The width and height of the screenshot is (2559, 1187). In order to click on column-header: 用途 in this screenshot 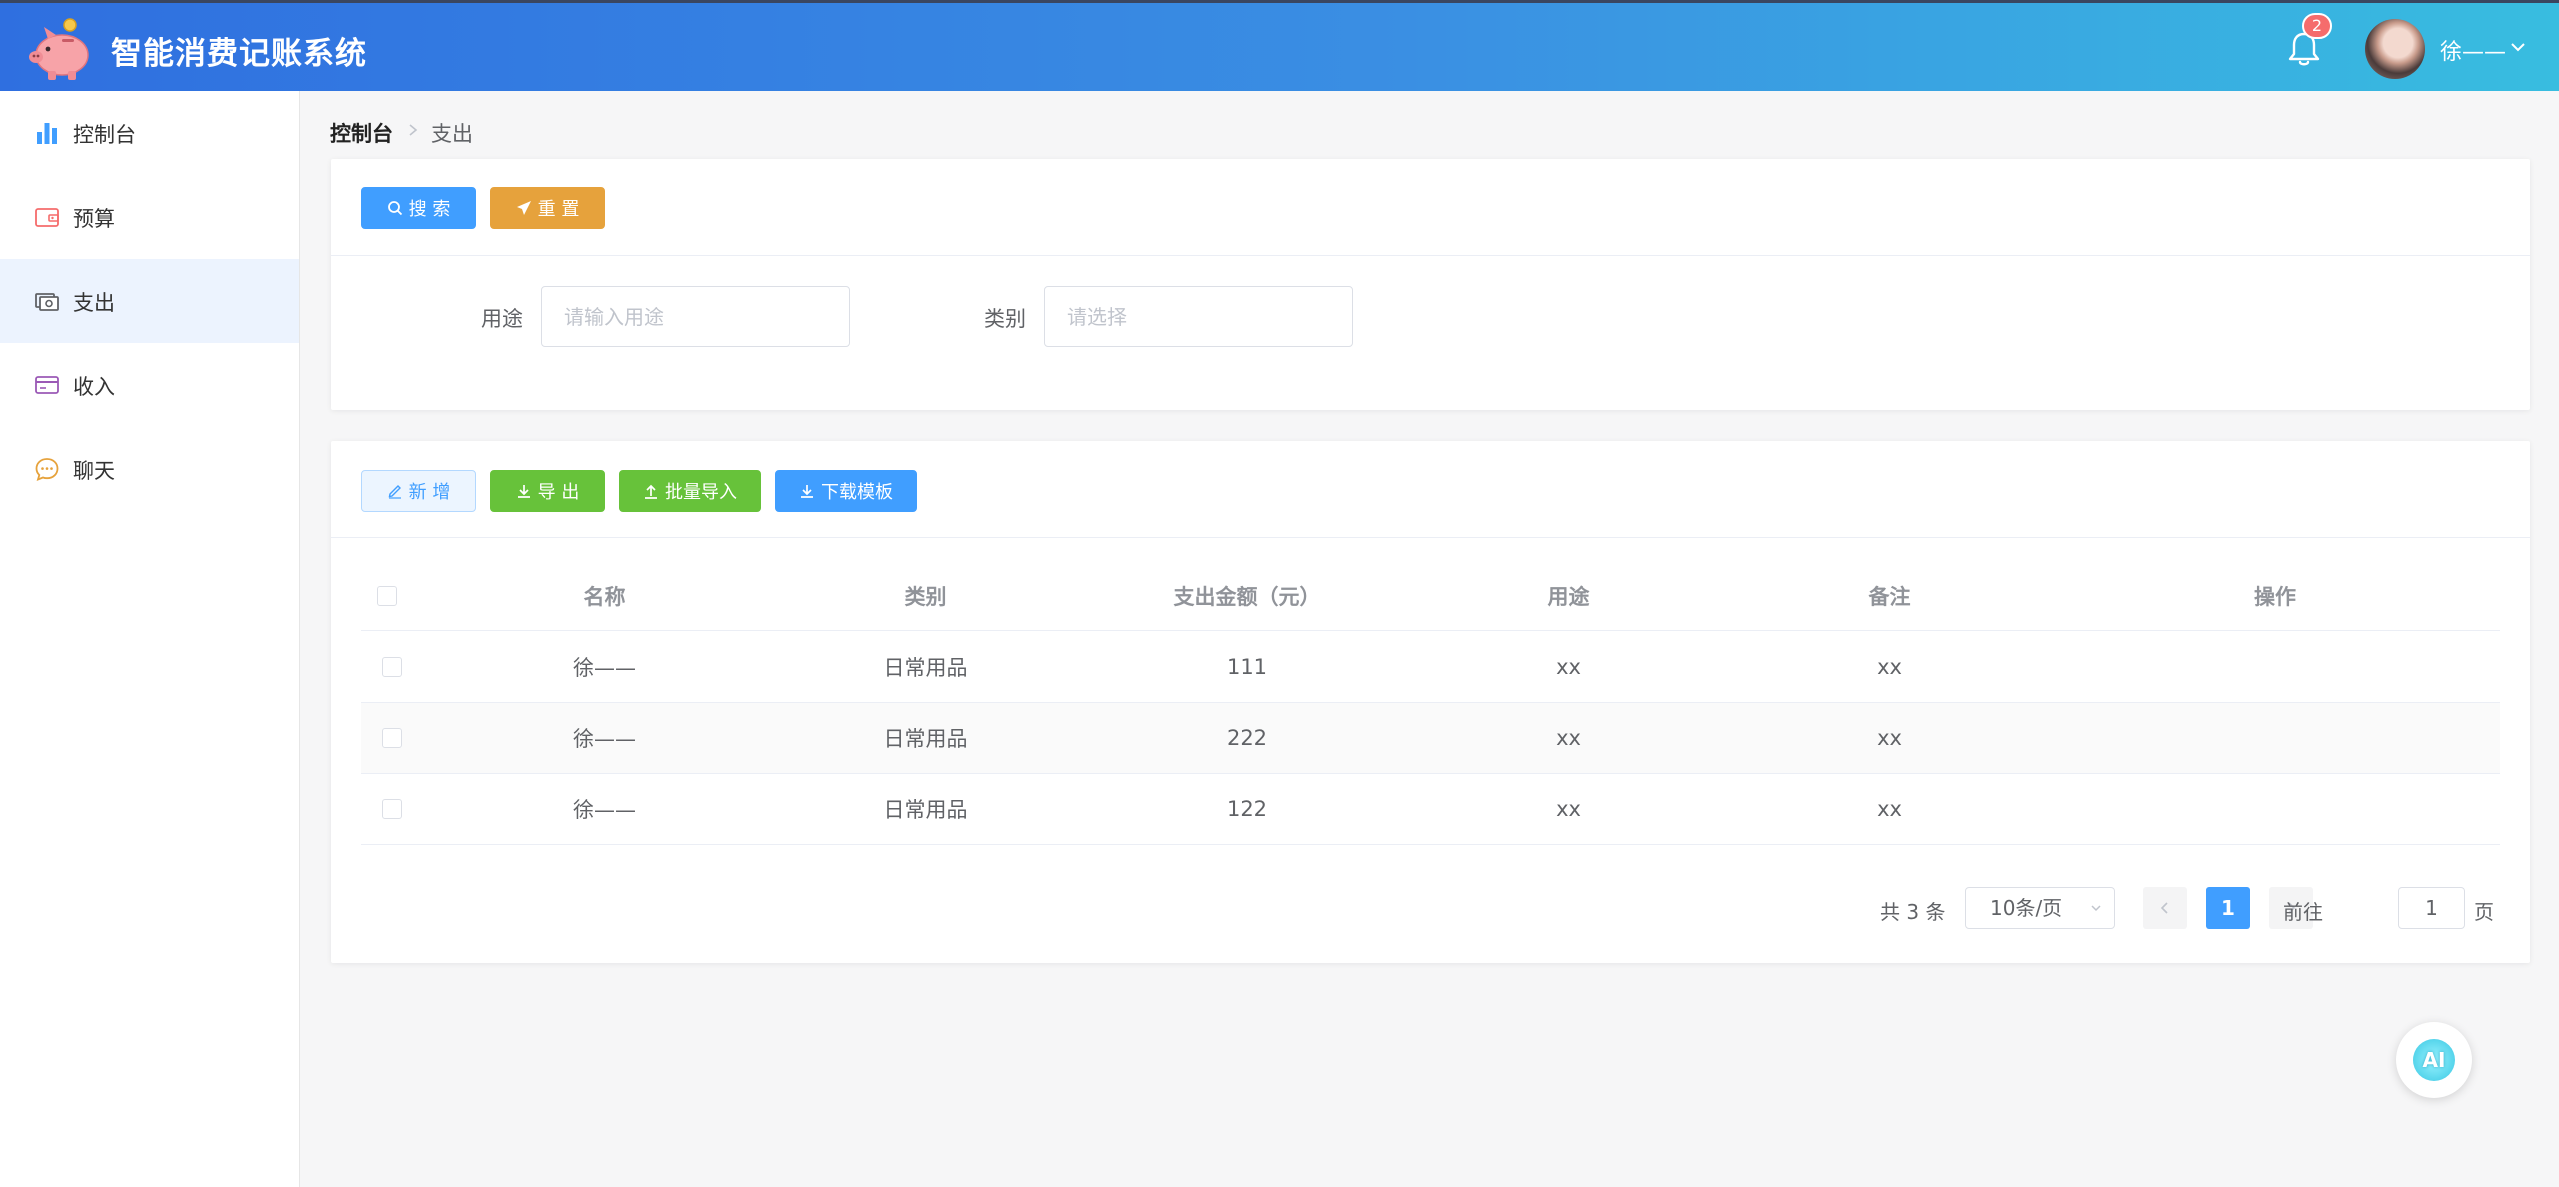, I will do `click(1568, 595)`.